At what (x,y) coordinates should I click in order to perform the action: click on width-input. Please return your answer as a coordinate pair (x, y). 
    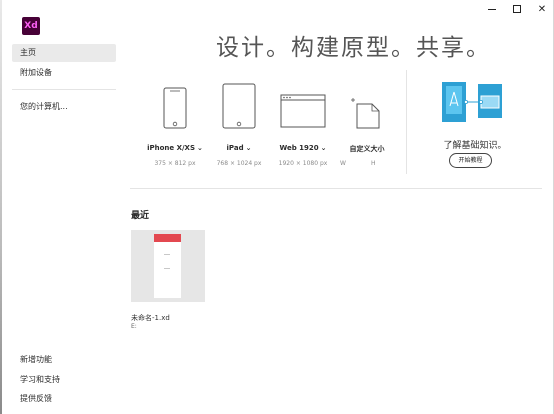
    Looking at the image, I should click on (356, 162).